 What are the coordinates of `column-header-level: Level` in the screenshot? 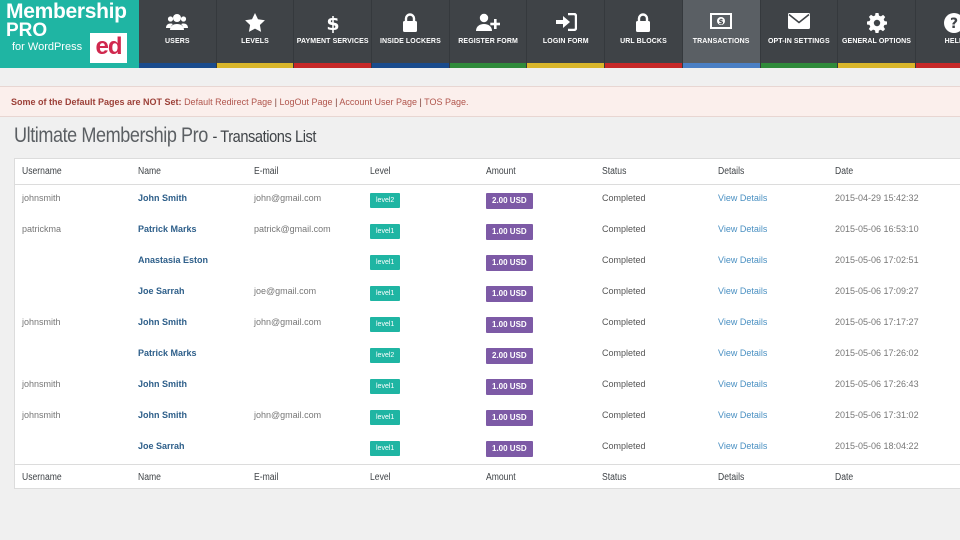 It's located at (380, 171).